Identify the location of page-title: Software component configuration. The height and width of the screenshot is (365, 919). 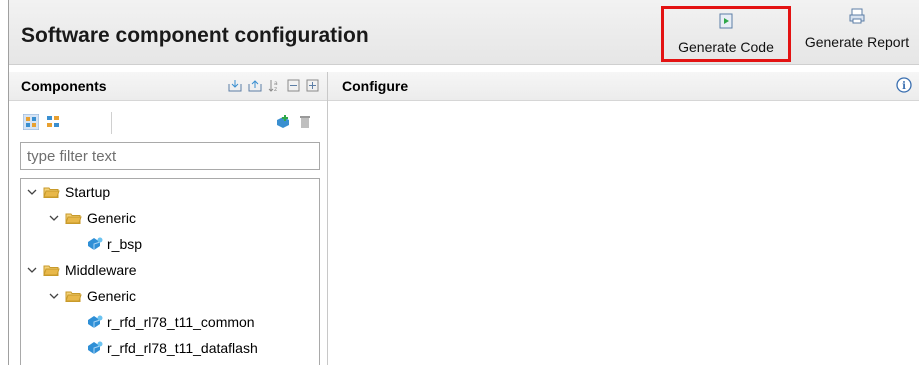
(195, 35).